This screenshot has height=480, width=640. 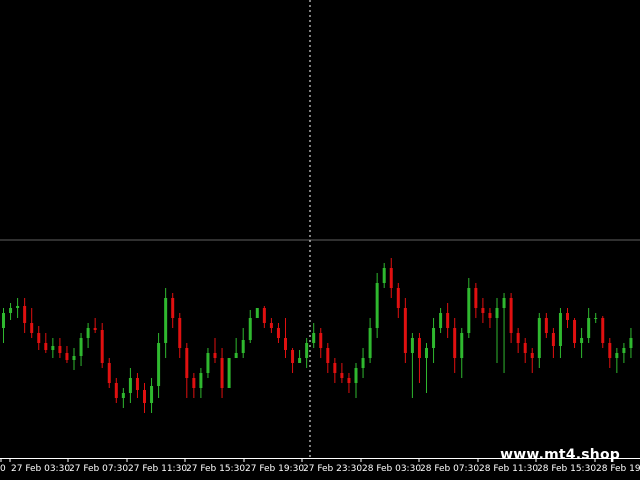 What do you see at coordinates (566, 469) in the screenshot?
I see `x-tick-label: 28 Feb 15:30` at bounding box center [566, 469].